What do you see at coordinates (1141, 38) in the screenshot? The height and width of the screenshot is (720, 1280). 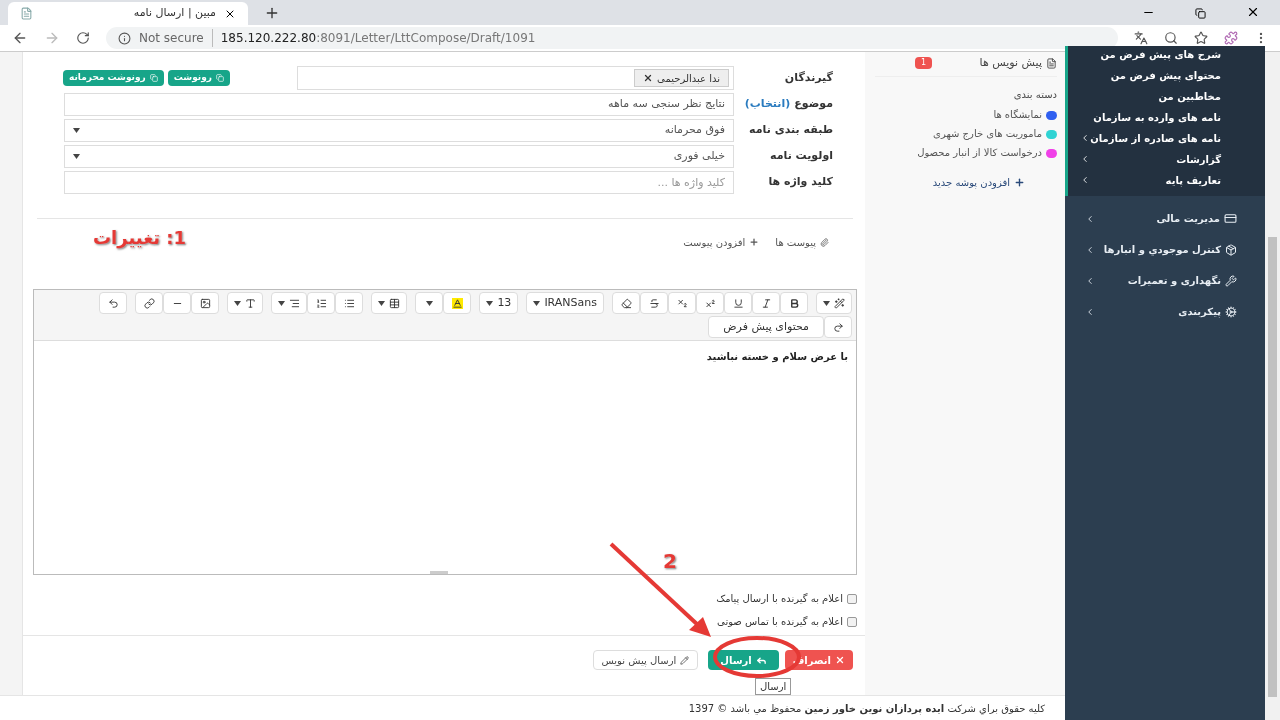 I see `translate-icon` at bounding box center [1141, 38].